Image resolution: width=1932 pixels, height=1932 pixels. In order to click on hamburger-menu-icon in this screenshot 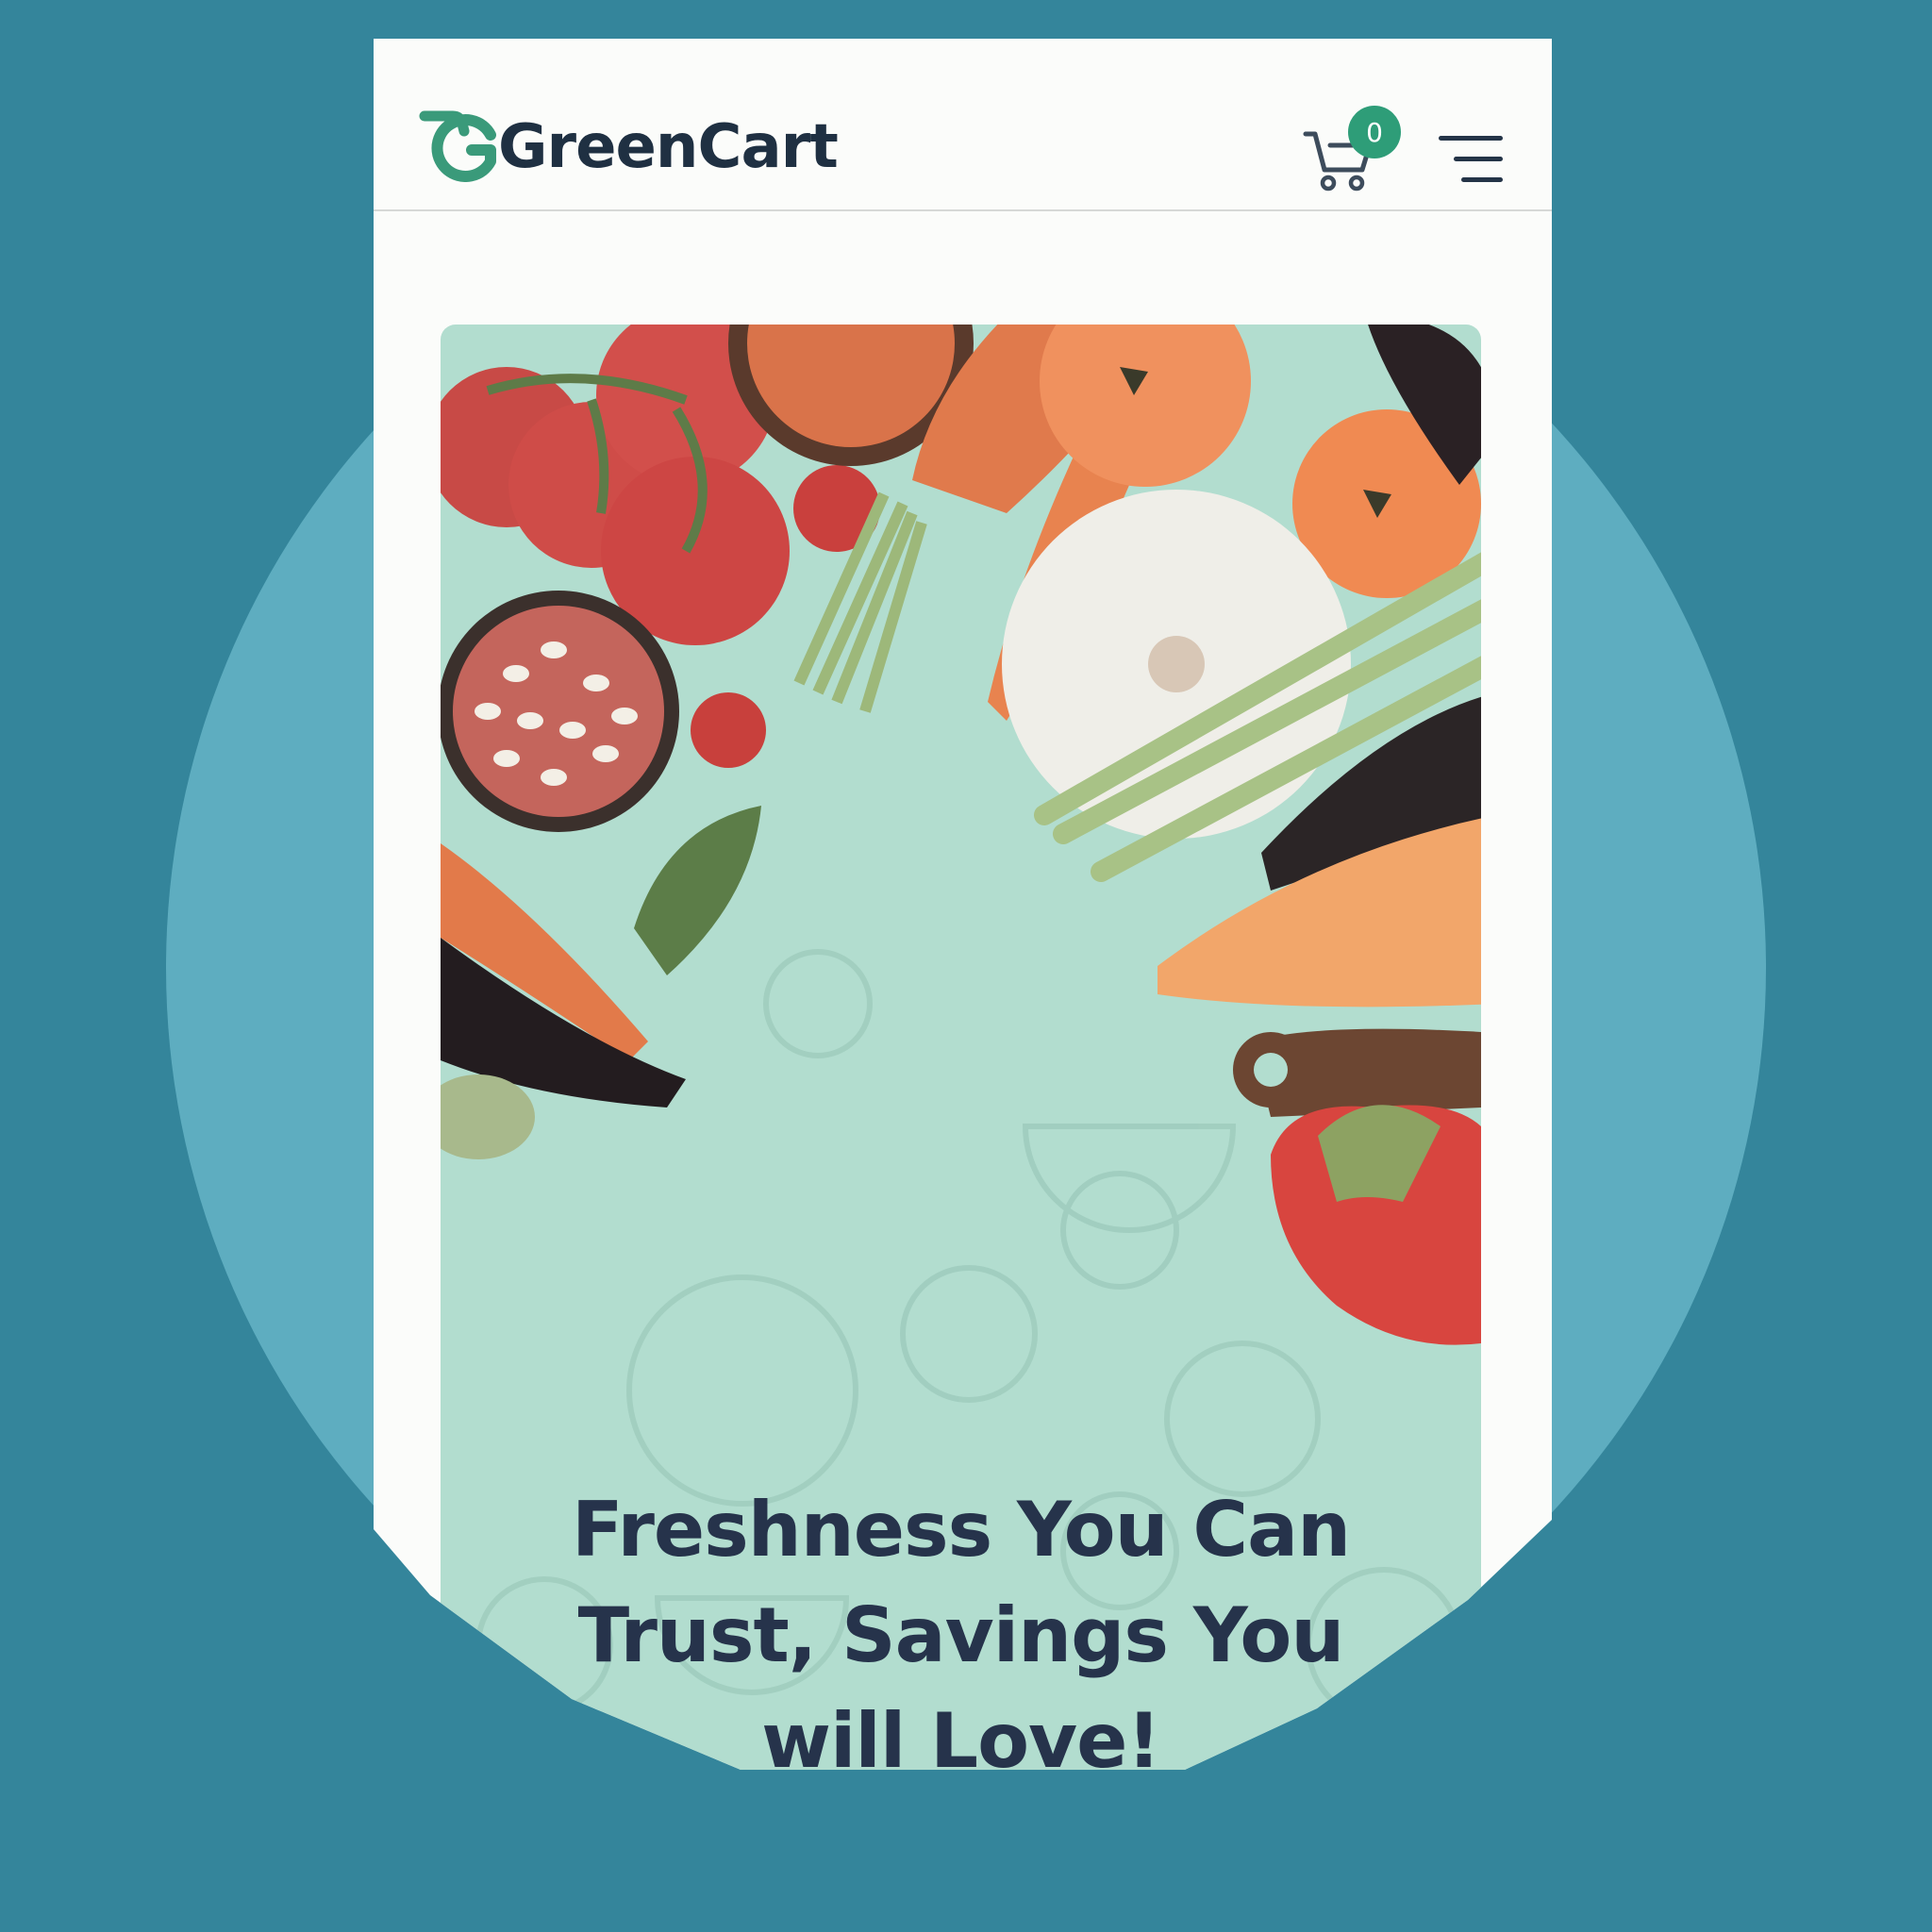, I will do `click(1471, 160)`.